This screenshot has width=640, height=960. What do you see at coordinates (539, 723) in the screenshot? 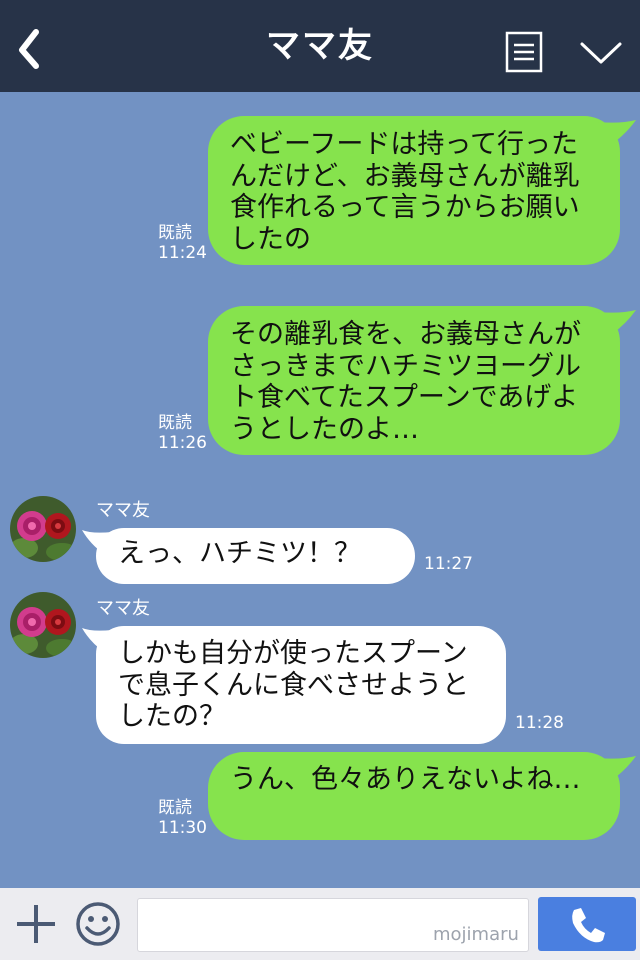
I see `message-time: 11:28` at bounding box center [539, 723].